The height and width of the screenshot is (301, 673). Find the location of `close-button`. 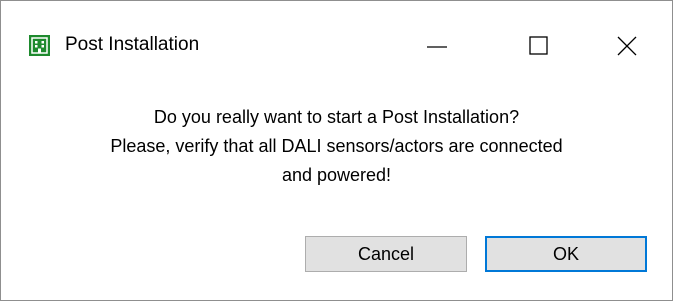

close-button is located at coordinates (627, 46).